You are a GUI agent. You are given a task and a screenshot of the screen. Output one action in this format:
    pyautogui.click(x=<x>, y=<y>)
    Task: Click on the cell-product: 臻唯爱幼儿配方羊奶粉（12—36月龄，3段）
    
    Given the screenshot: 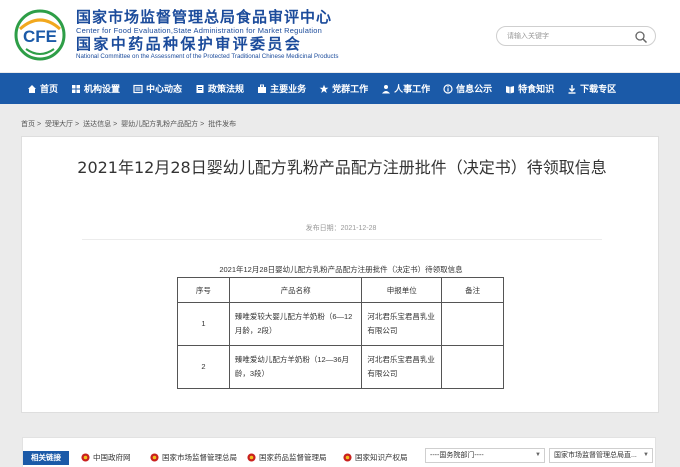 What is the action you would take?
    pyautogui.click(x=295, y=367)
    